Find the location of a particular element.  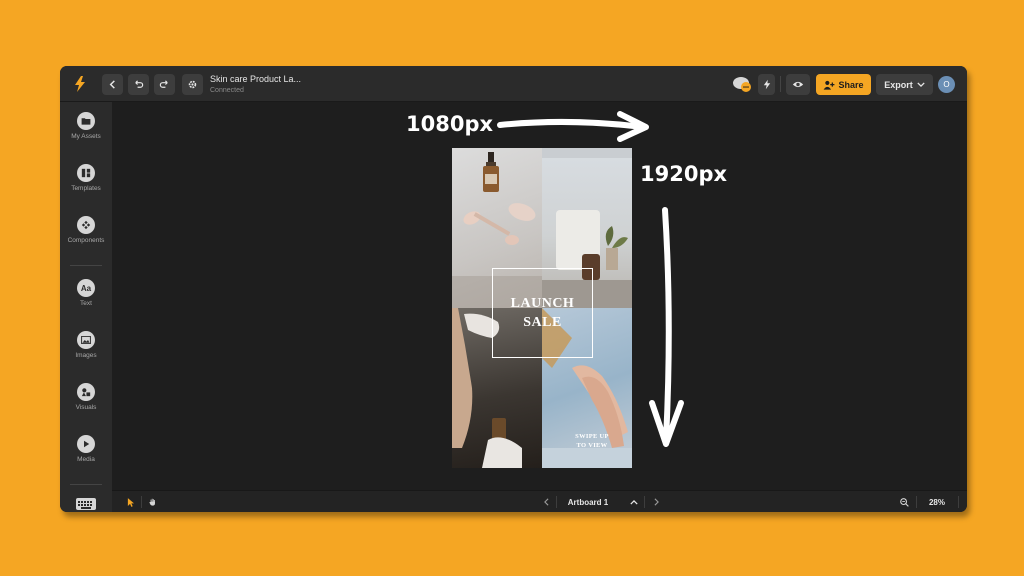

quick-actions-button is located at coordinates (766, 84).